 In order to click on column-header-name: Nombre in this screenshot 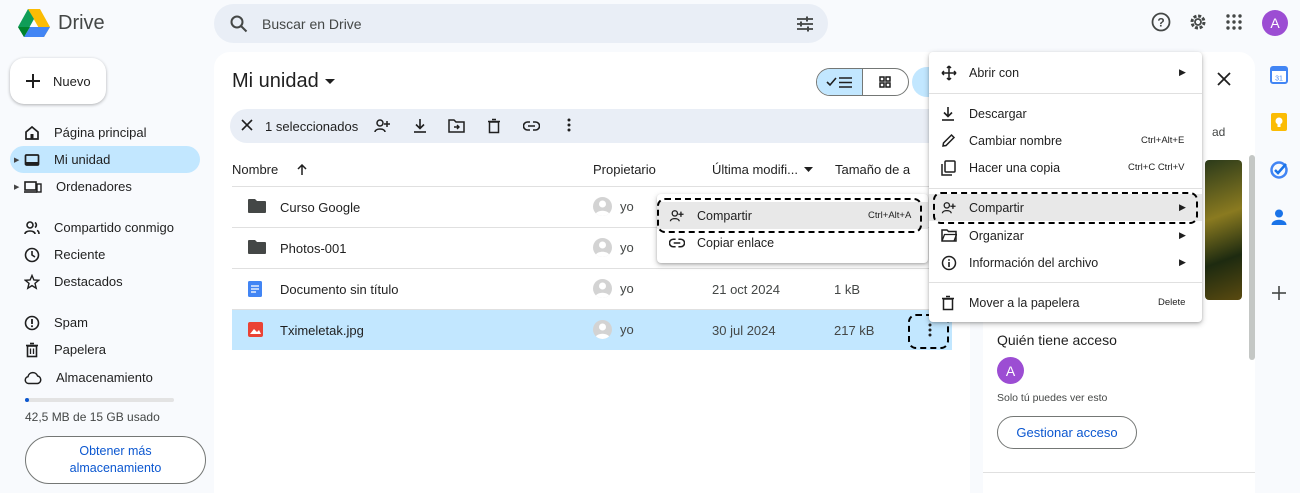, I will do `click(270, 169)`.